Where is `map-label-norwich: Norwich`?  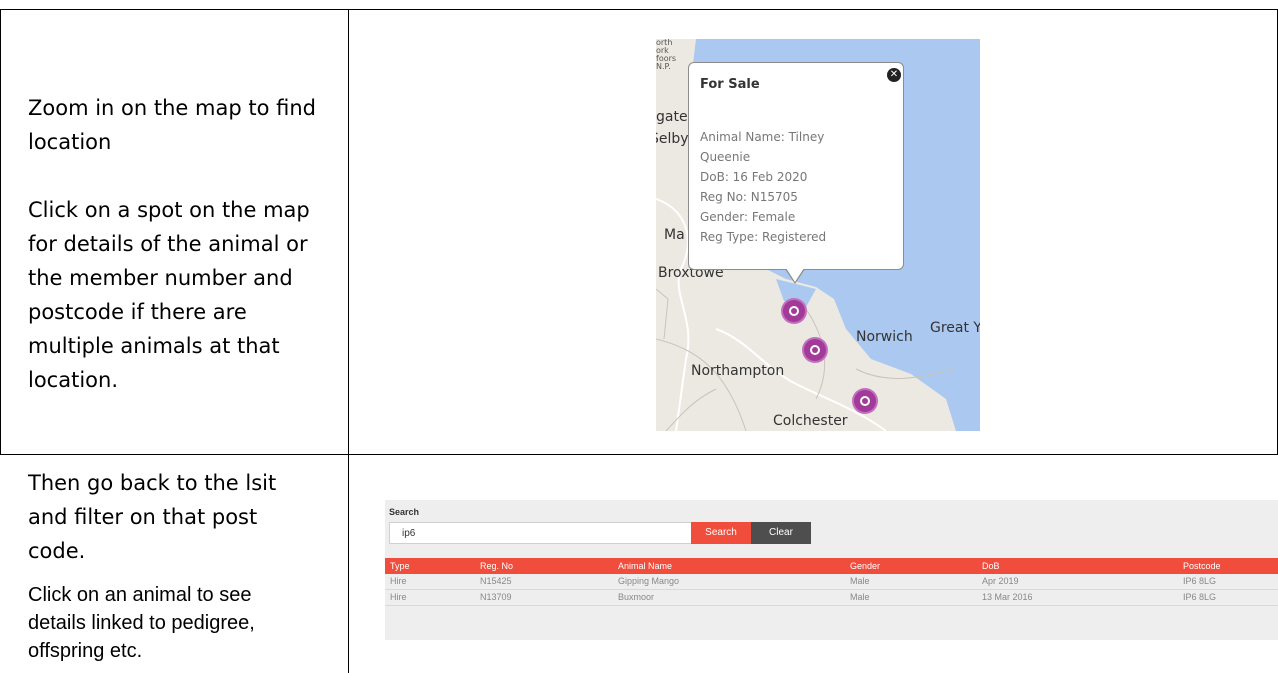
map-label-norwich: Norwich is located at coordinates (884, 337).